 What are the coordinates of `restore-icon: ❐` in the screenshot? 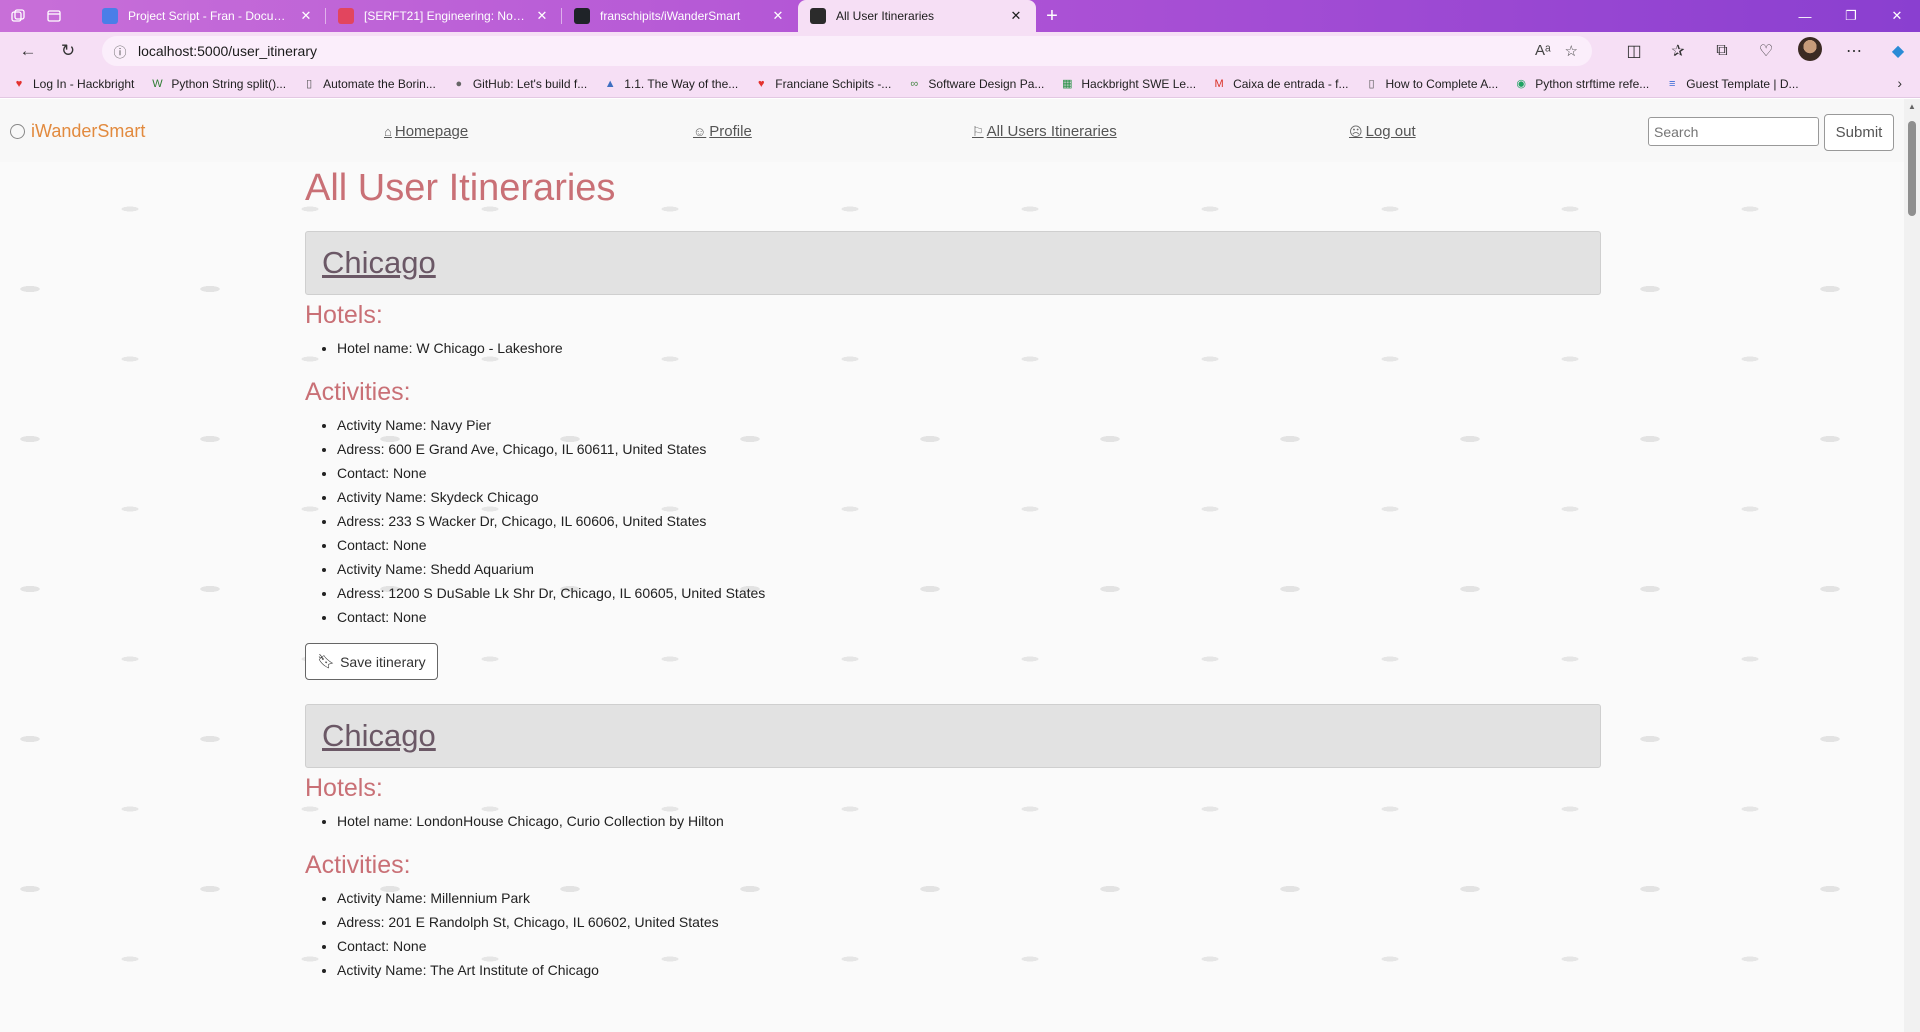 It's located at (1851, 16).